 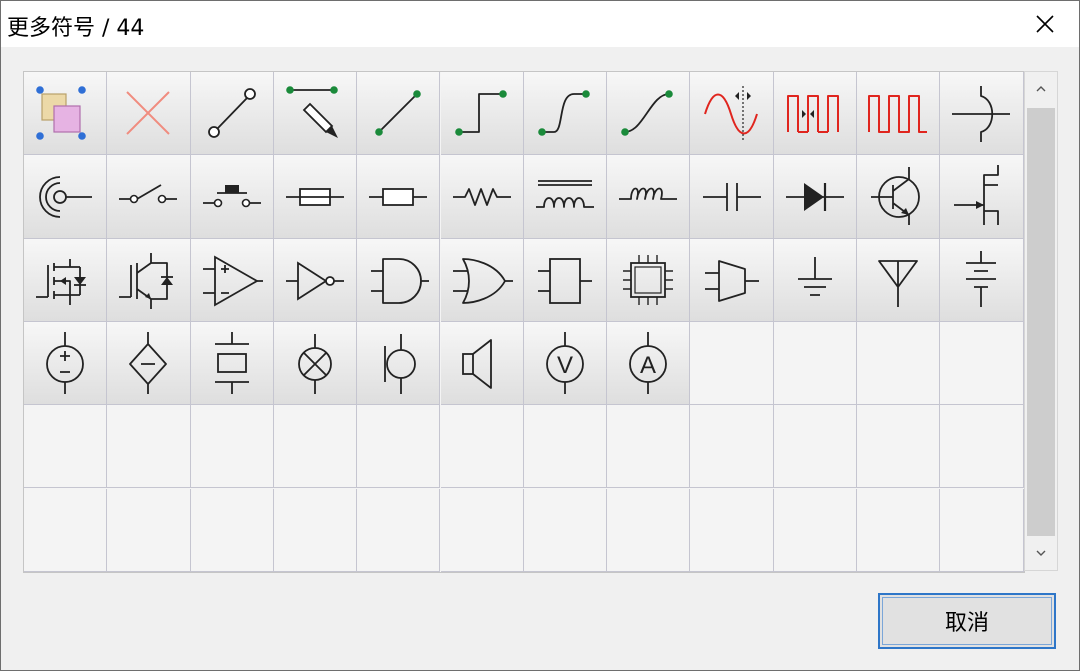 I want to click on pencil-draw-icon, so click(x=312, y=112).